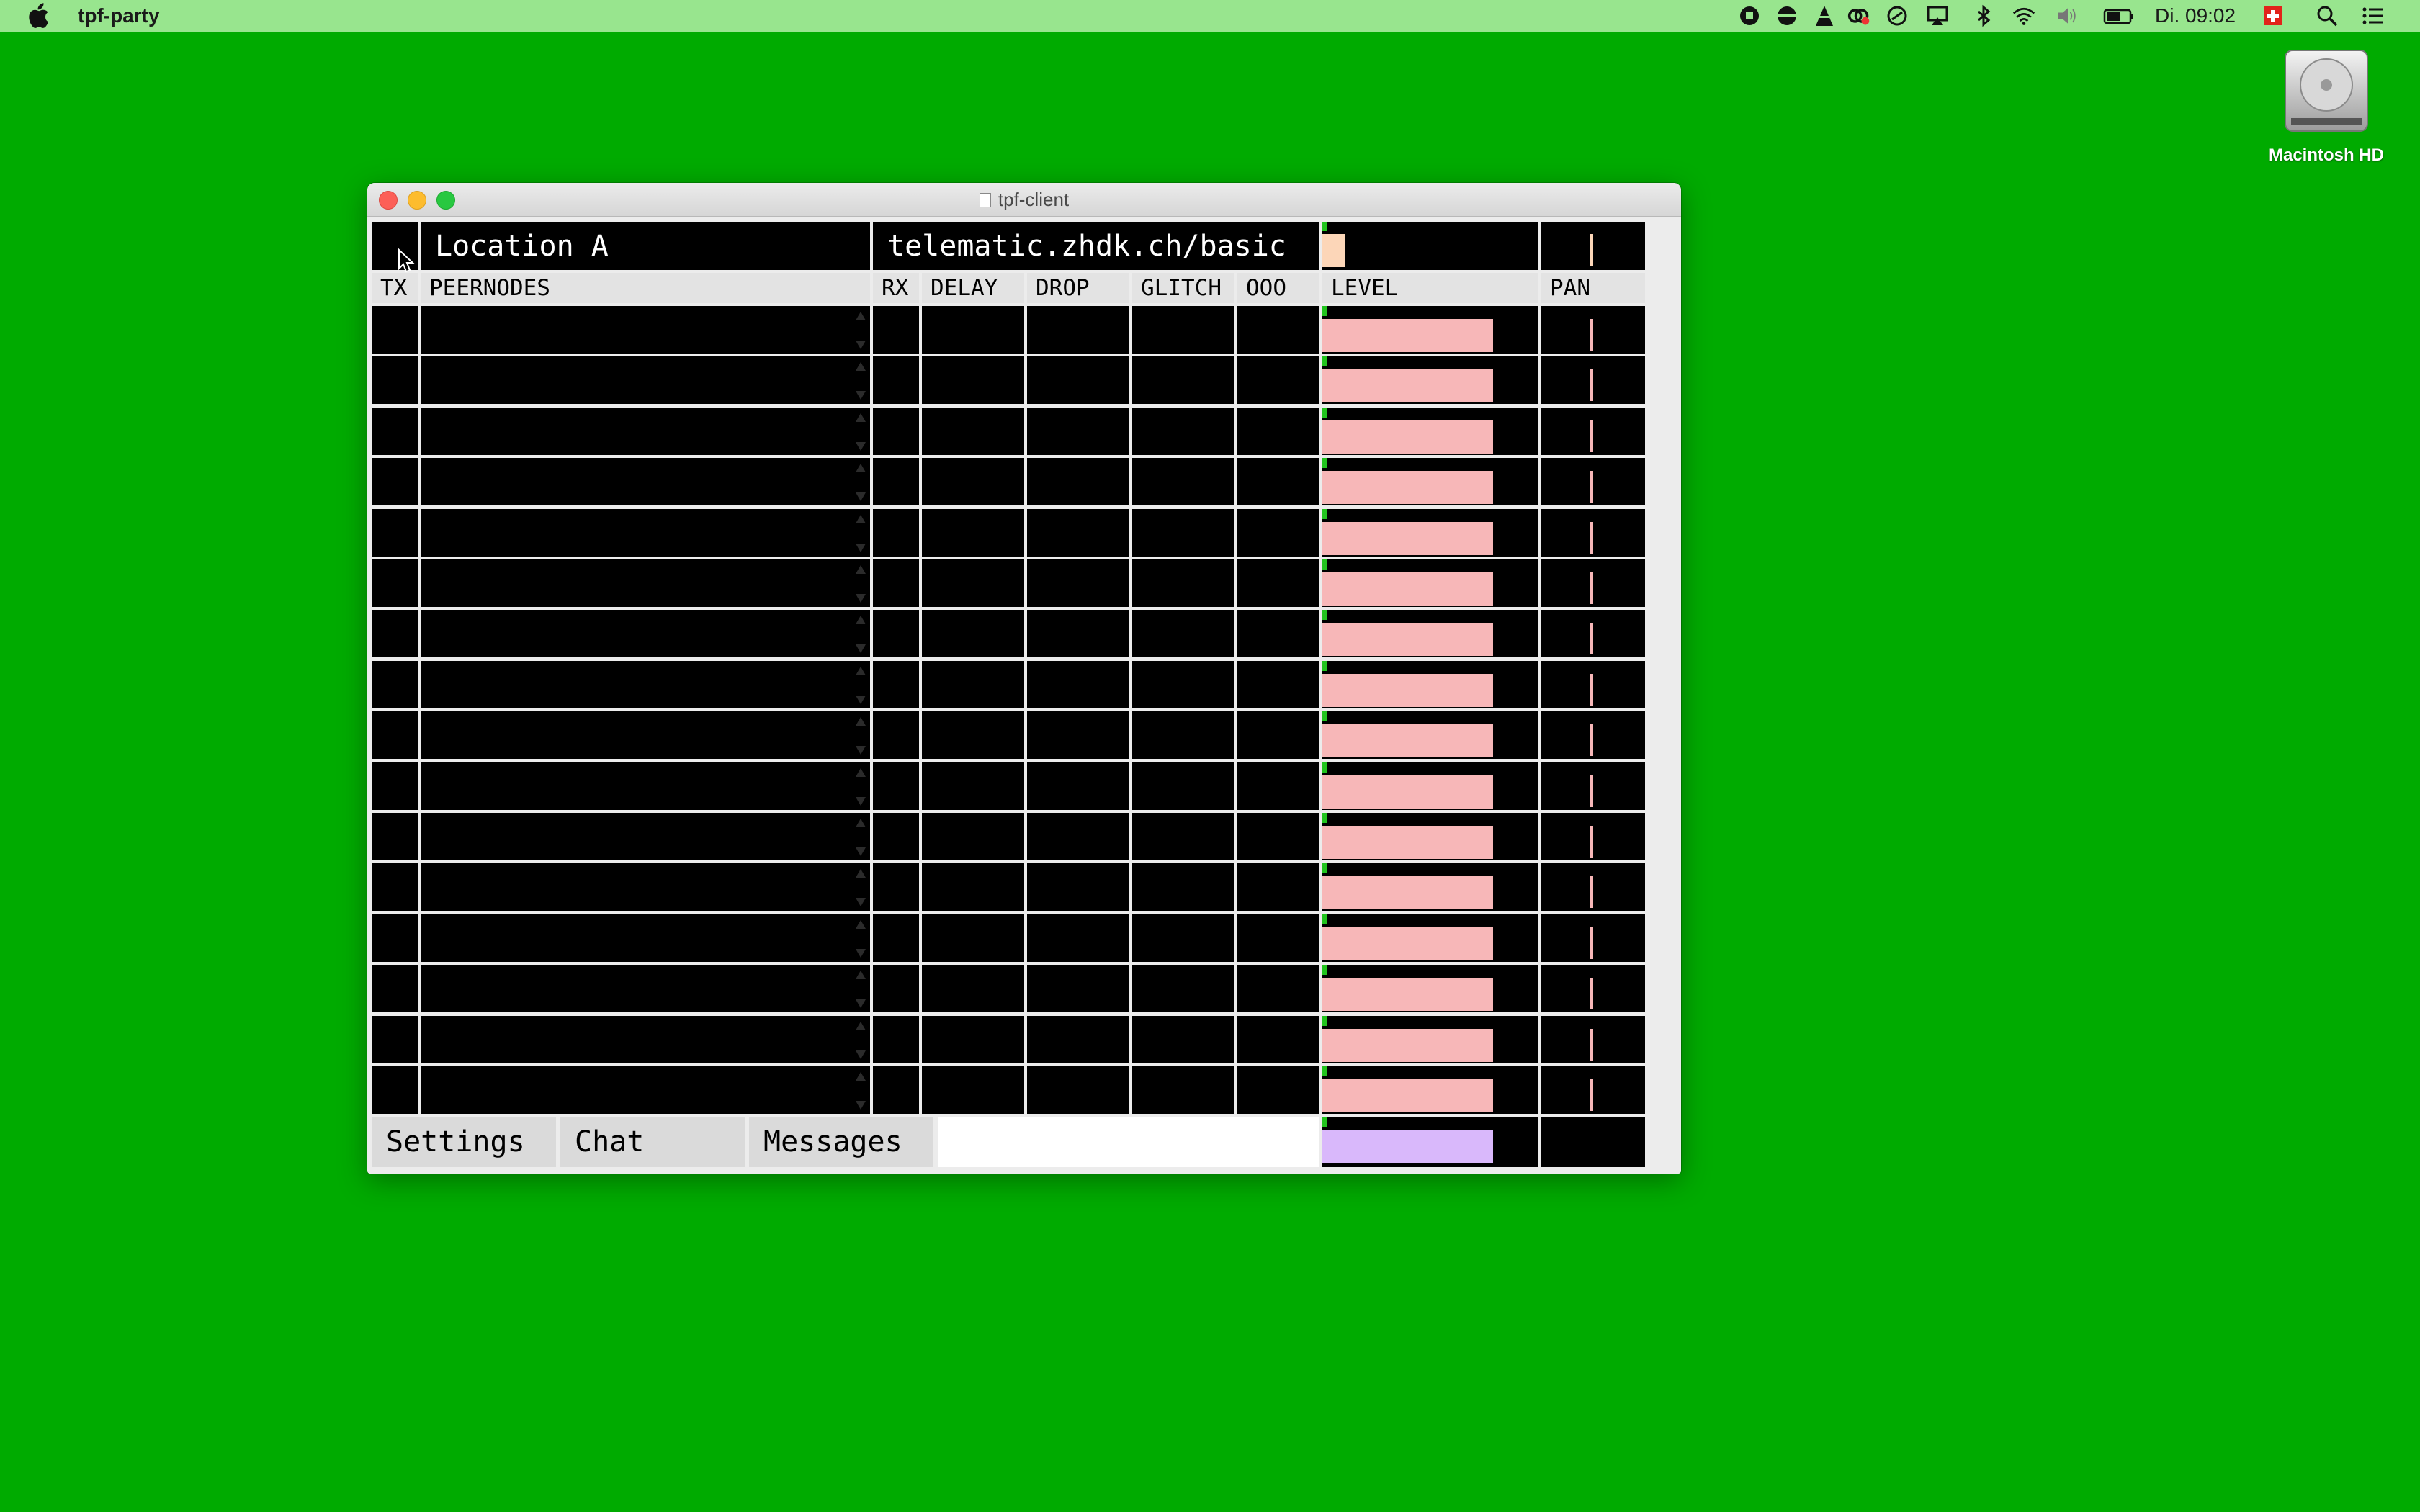 The image size is (2420, 1512). Describe the element at coordinates (2273, 15) in the screenshot. I see `swiss-flag-icon` at that location.